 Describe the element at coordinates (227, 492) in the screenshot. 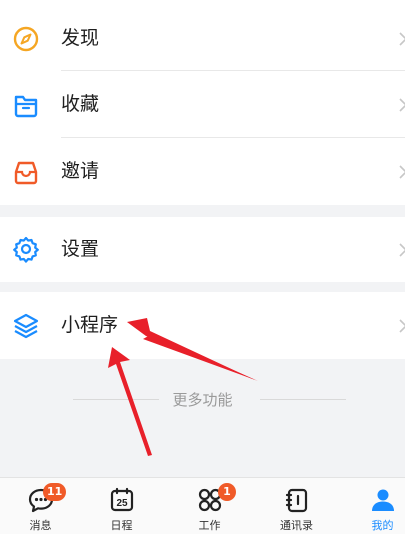

I see `work-badge: 1` at that location.